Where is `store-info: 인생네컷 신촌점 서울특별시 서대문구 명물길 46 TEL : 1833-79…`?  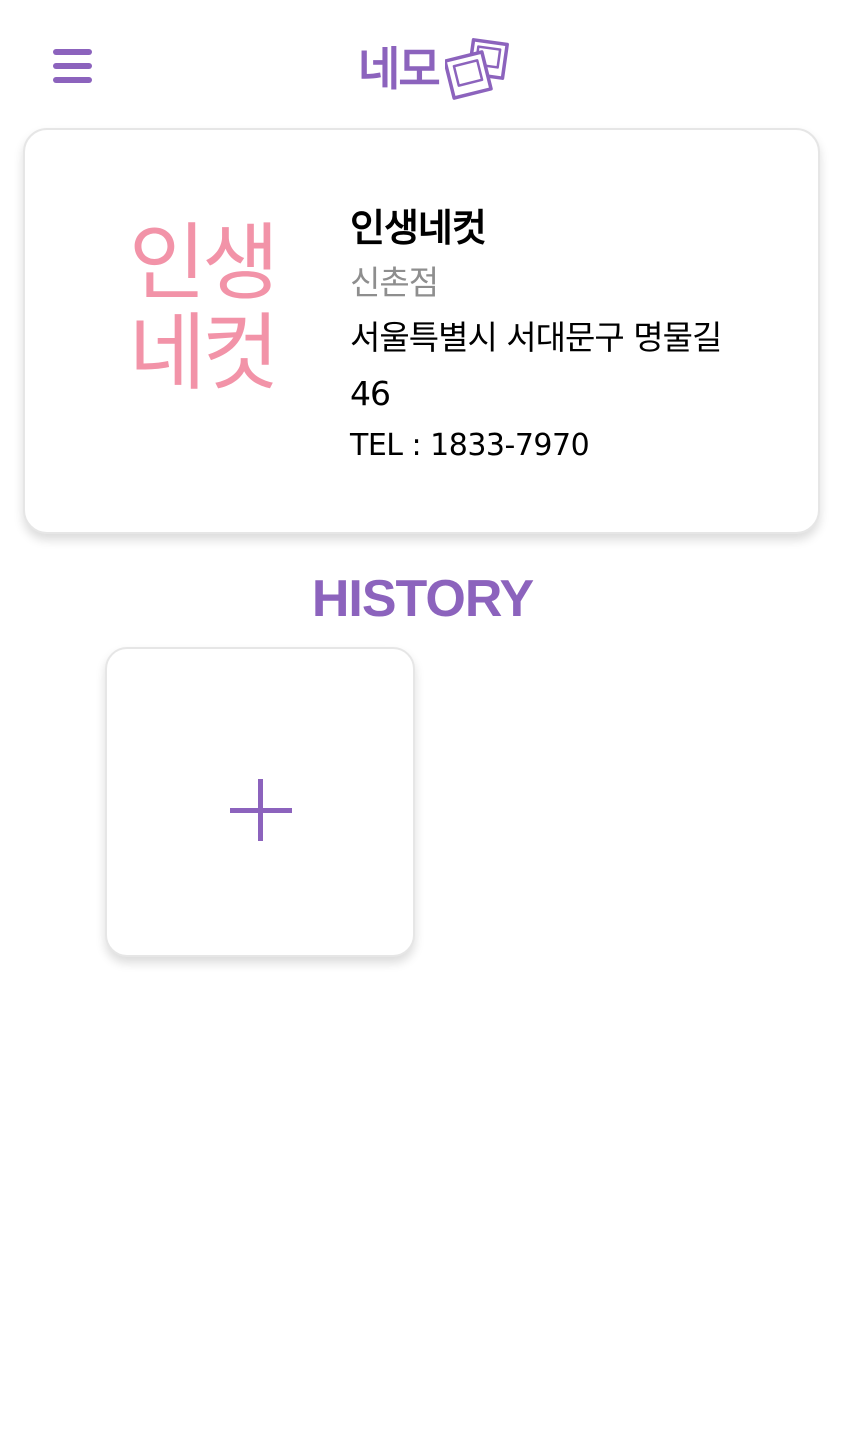 store-info: 인생네컷 신촌점 서울특별시 서대문구 명물길 46 TEL : 1833-79… is located at coordinates (570, 335).